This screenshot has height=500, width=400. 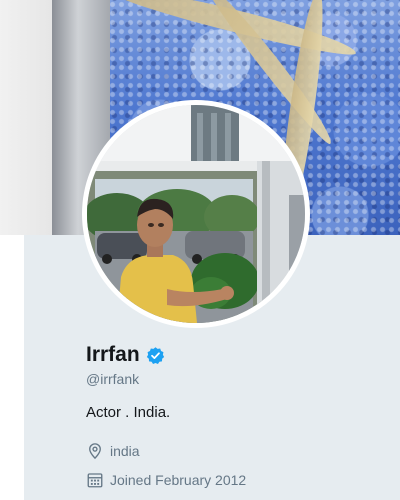 What do you see at coordinates (128, 412) in the screenshot?
I see `profile-bio: Actor . India.` at bounding box center [128, 412].